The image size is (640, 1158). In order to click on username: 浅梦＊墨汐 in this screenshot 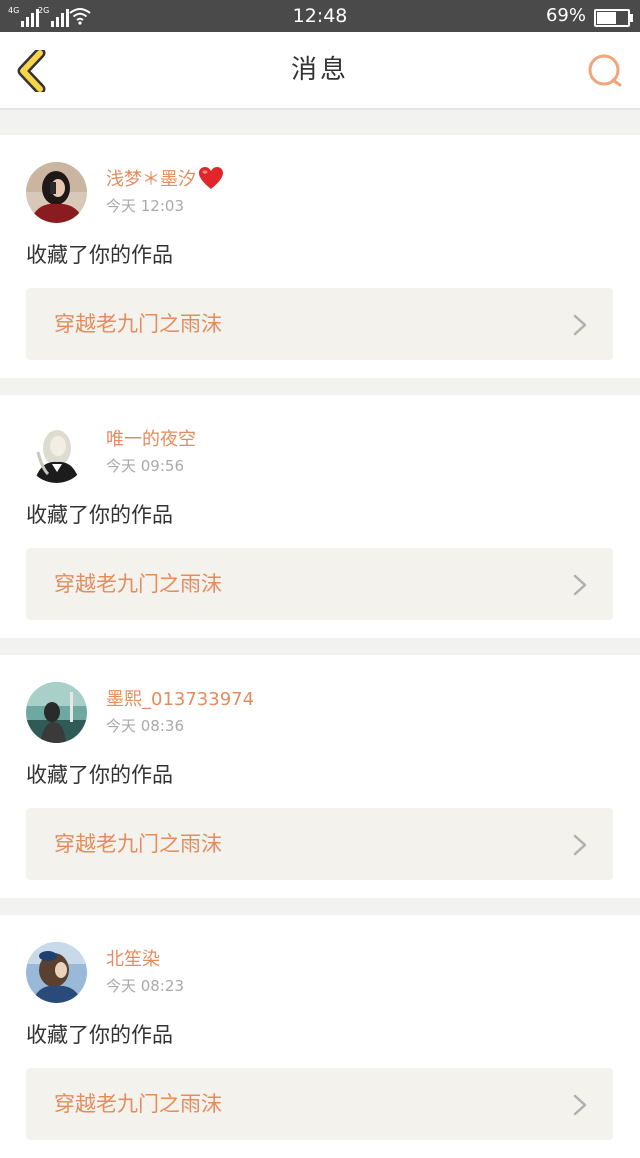, I will do `click(165, 179)`.